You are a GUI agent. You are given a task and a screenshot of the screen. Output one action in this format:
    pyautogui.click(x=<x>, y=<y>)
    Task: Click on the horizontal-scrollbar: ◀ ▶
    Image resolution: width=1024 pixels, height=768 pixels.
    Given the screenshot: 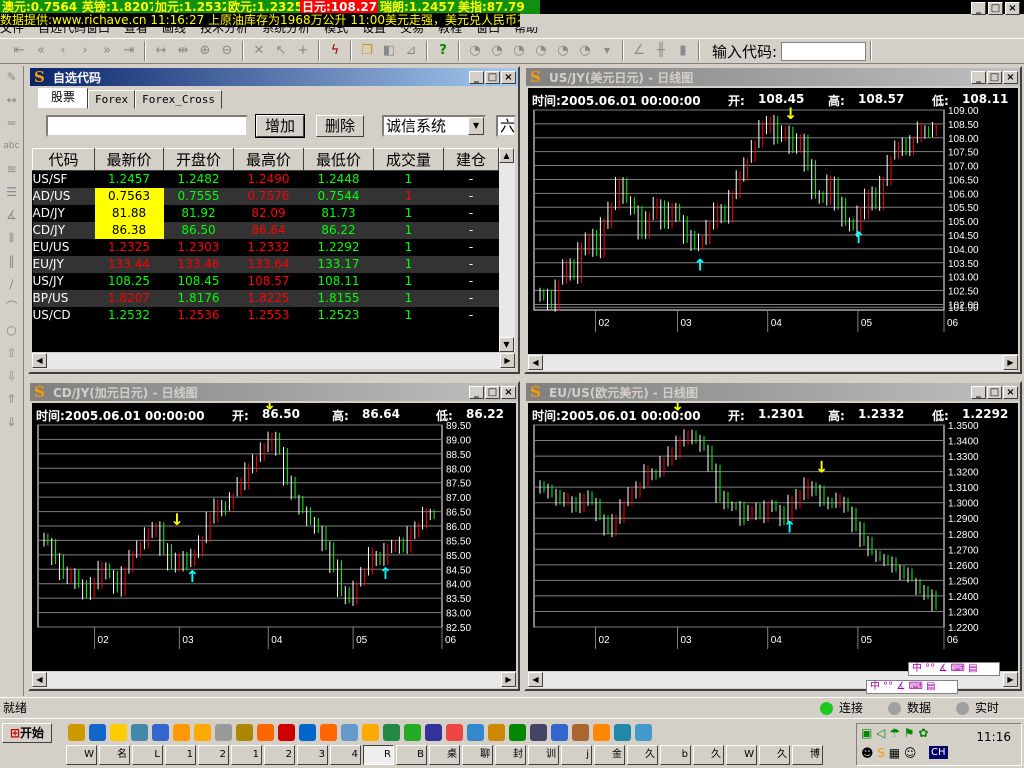 What is the action you would take?
    pyautogui.click(x=273, y=361)
    